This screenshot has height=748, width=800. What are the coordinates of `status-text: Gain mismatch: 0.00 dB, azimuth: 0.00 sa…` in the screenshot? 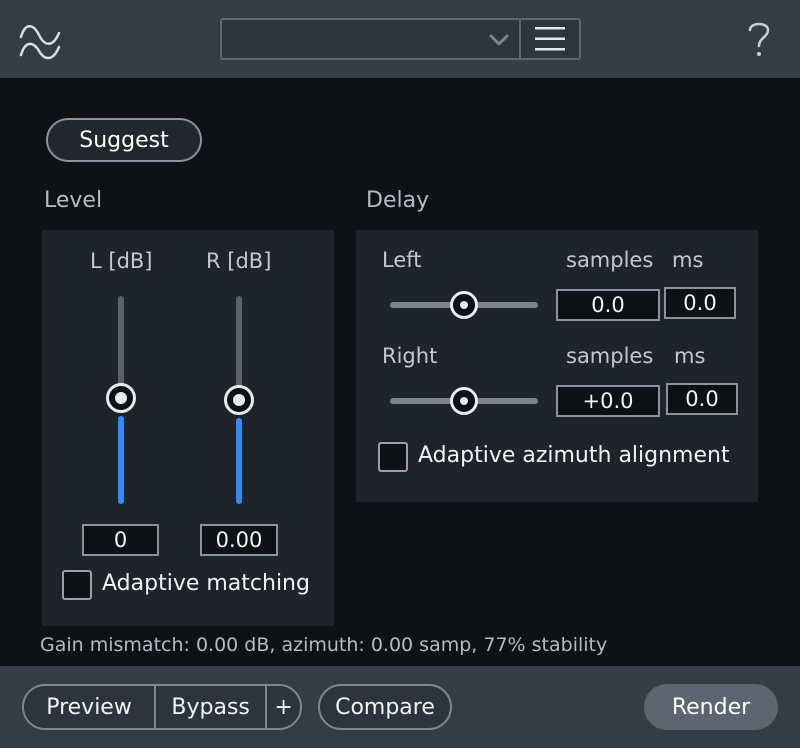 It's located at (324, 645).